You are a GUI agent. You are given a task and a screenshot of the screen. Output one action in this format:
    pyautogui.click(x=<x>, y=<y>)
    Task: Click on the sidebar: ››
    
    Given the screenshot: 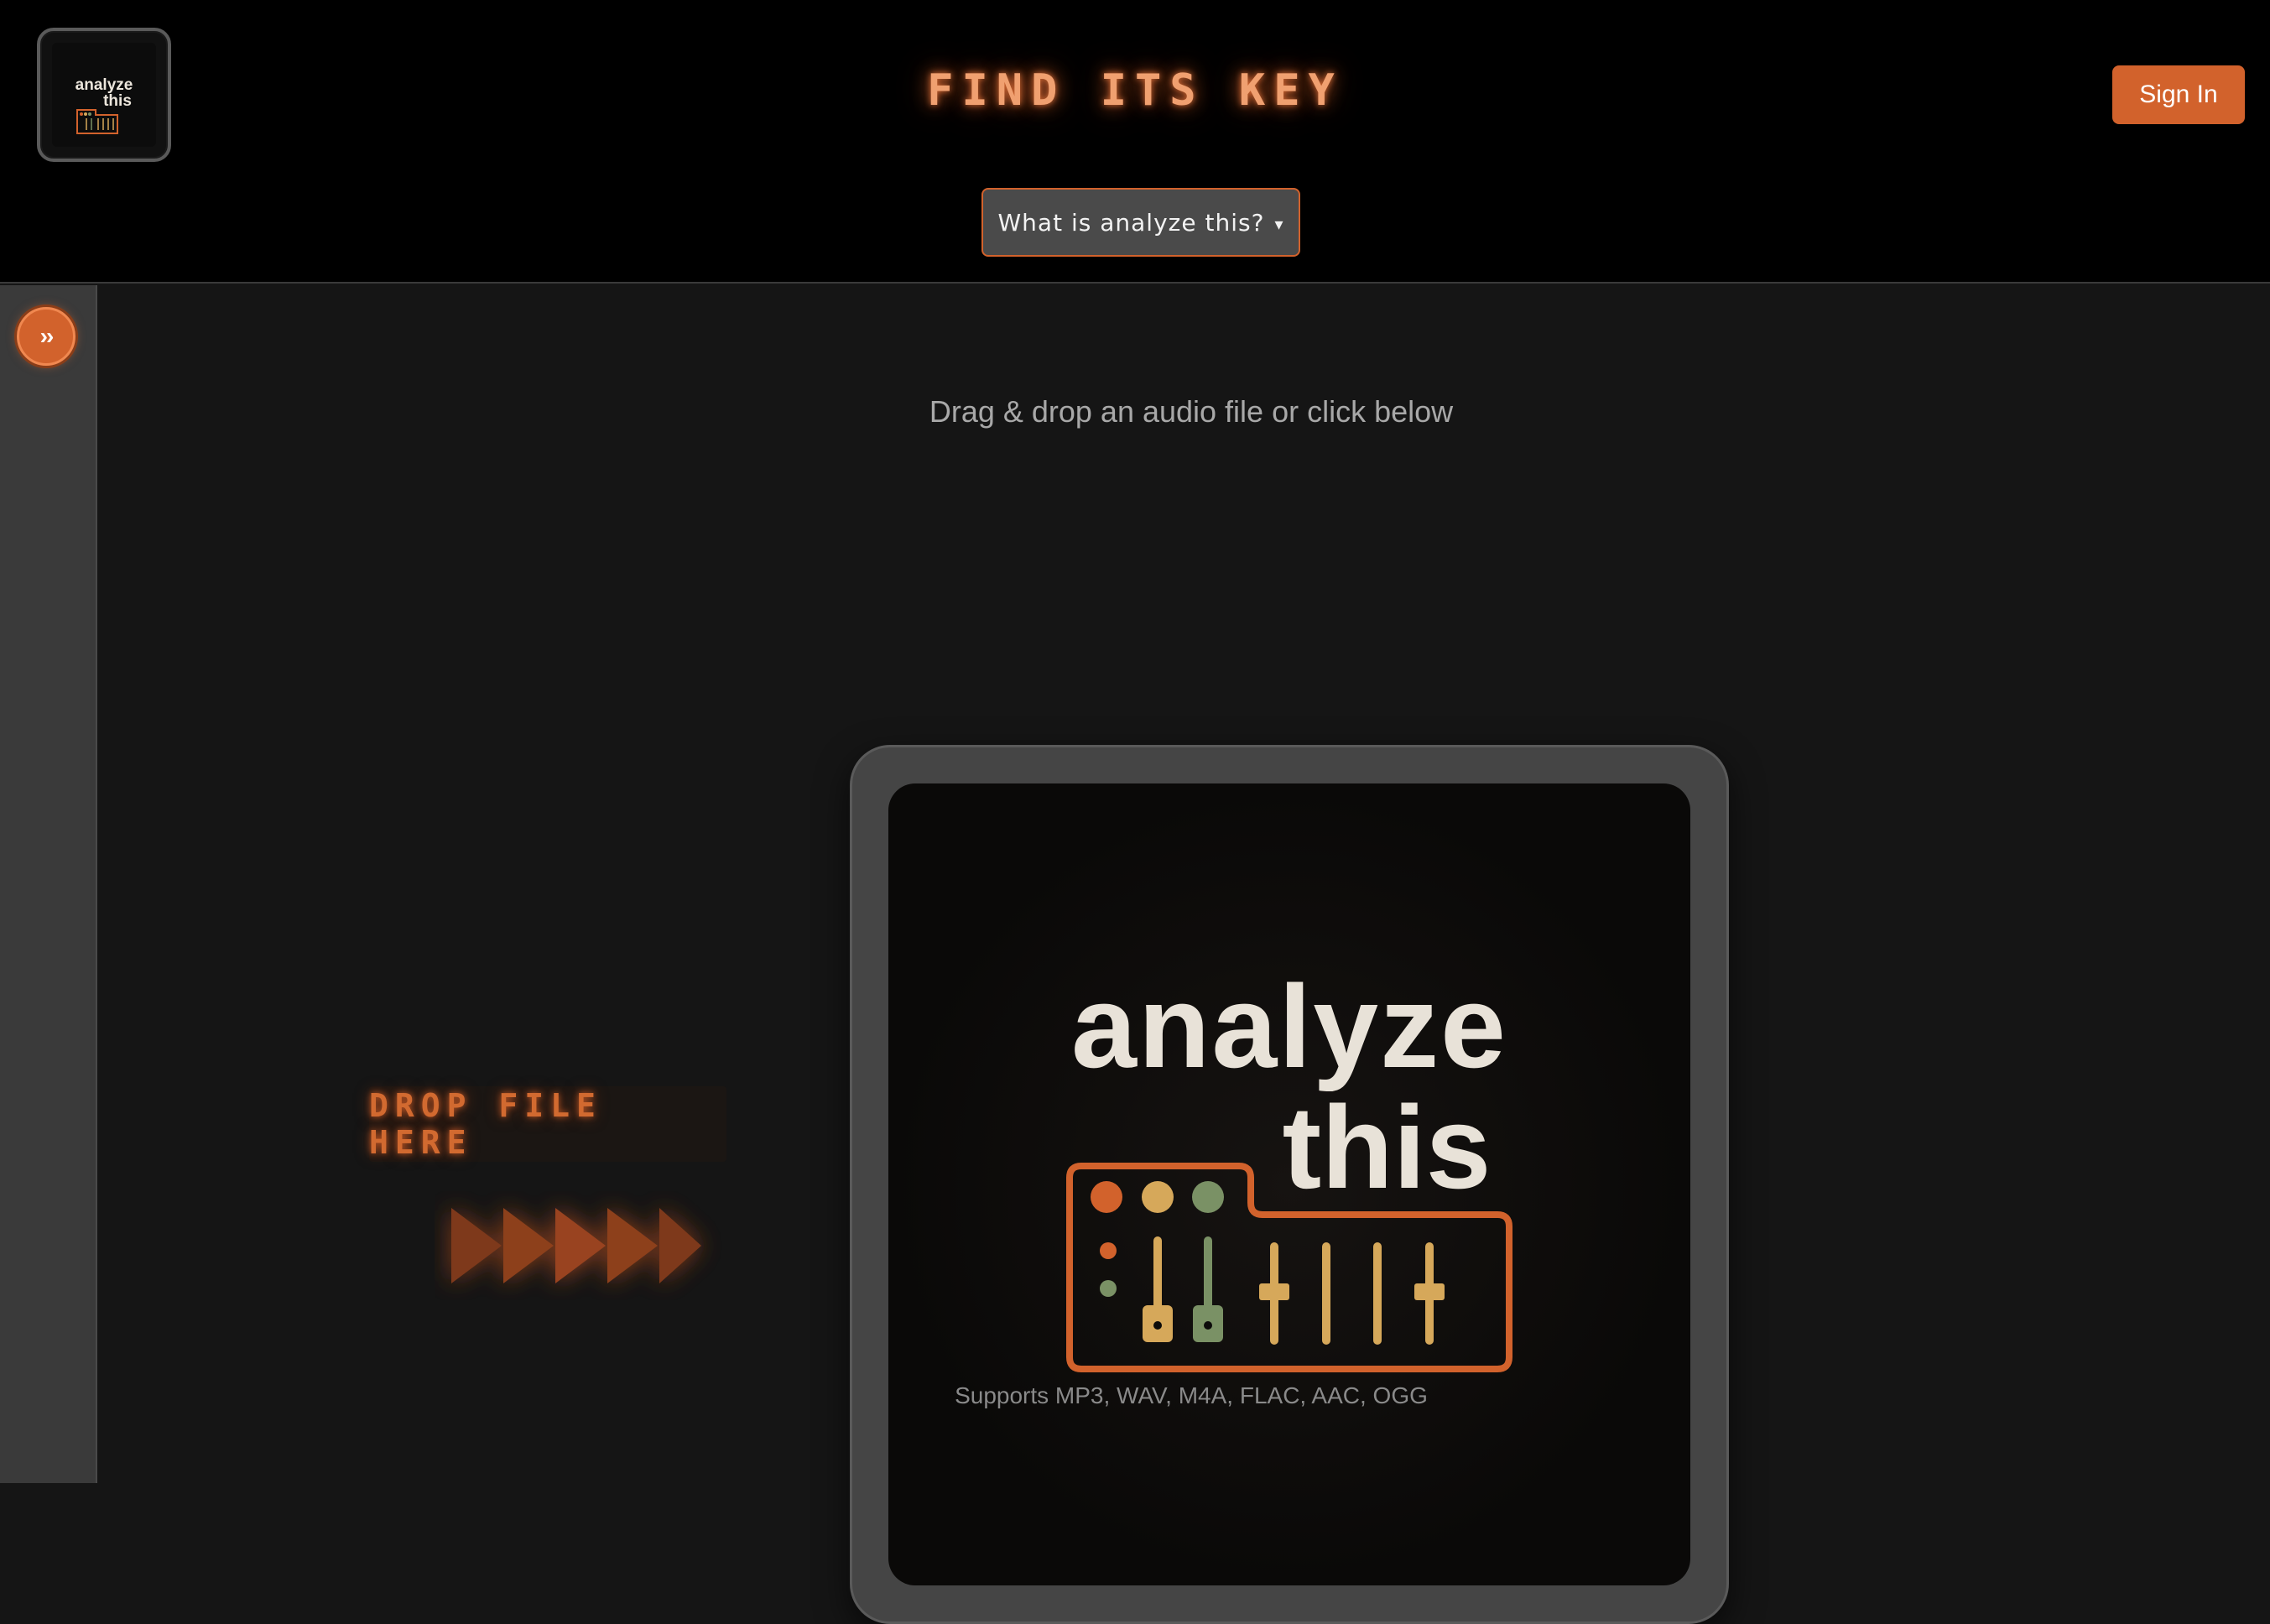 What is the action you would take?
    pyautogui.click(x=48, y=884)
    